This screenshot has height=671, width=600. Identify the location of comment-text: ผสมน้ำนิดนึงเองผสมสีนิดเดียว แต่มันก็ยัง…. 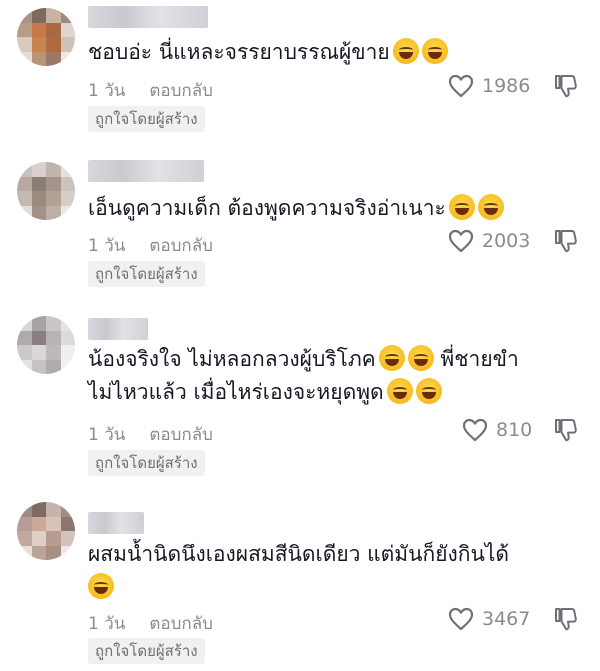
(328, 571).